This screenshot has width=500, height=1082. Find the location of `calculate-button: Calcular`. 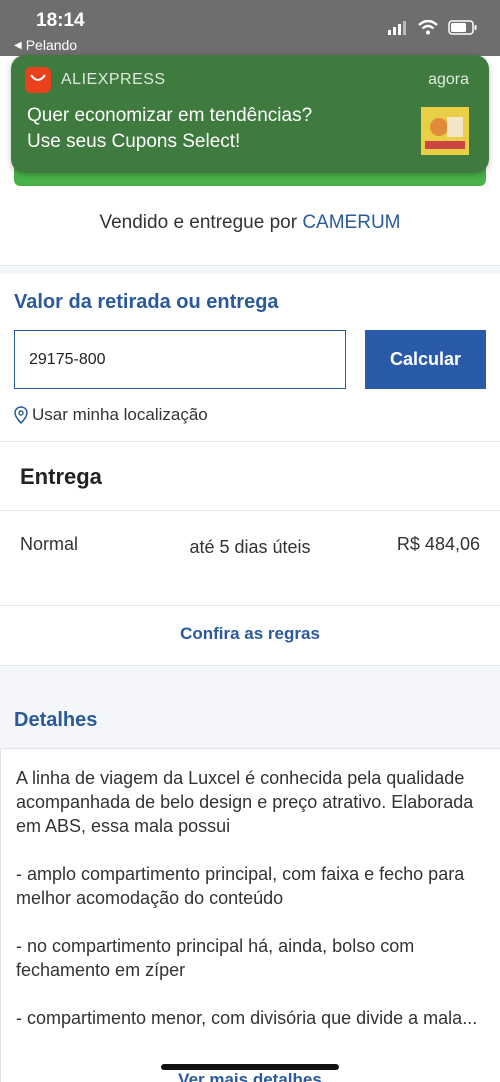

calculate-button: Calcular is located at coordinates (425, 359).